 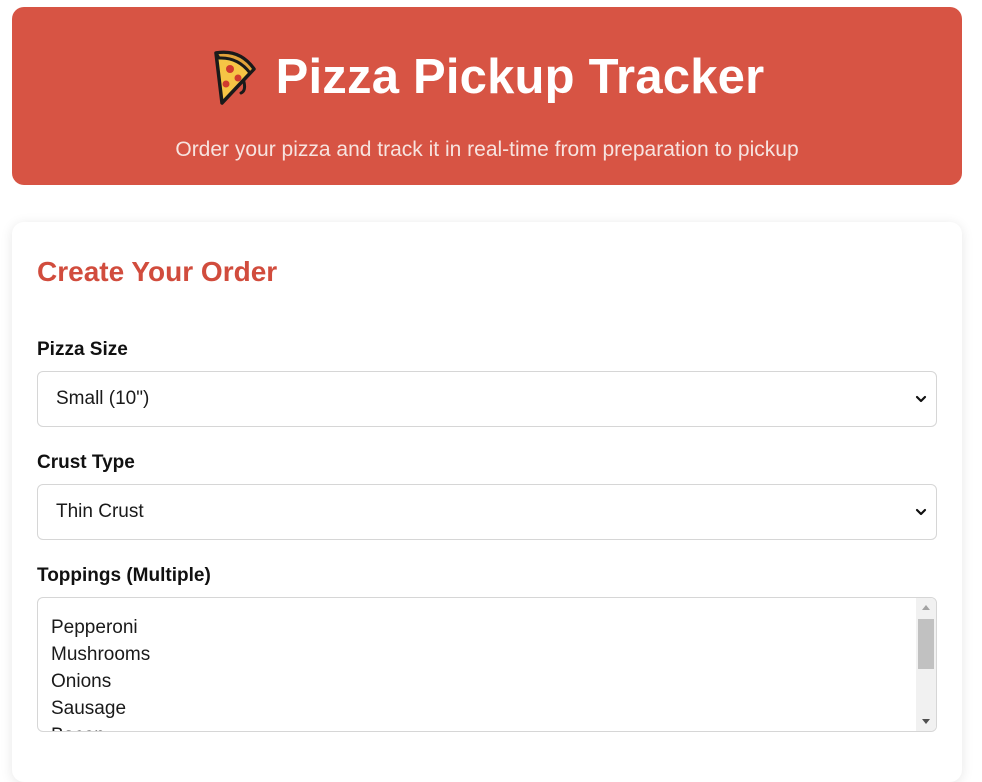 I want to click on crust-type-label: Crust Type, so click(x=86, y=462).